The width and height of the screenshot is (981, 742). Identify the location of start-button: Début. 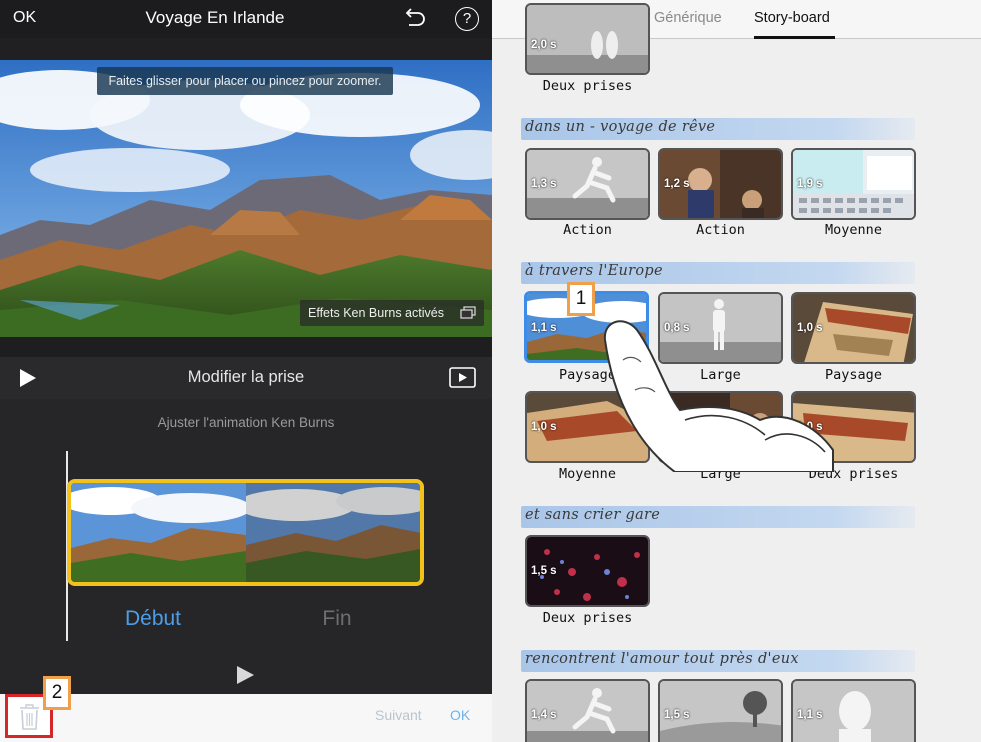
(153, 619).